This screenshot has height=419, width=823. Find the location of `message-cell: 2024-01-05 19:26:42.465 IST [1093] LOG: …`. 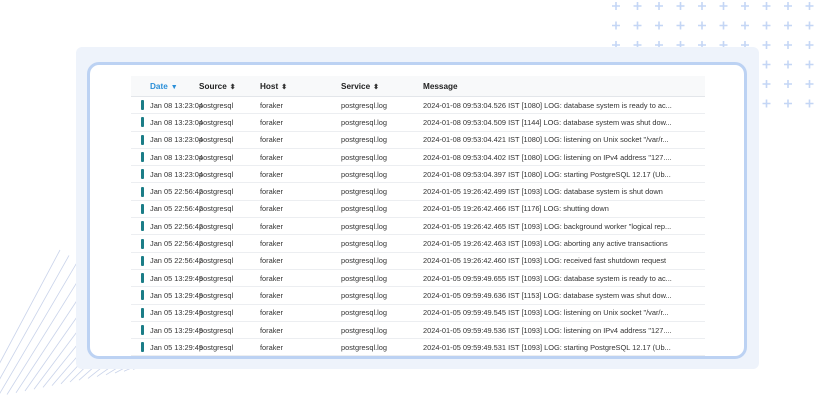

message-cell: 2024-01-05 19:26:42.465 IST [1093] LOG: … is located at coordinates (547, 226).